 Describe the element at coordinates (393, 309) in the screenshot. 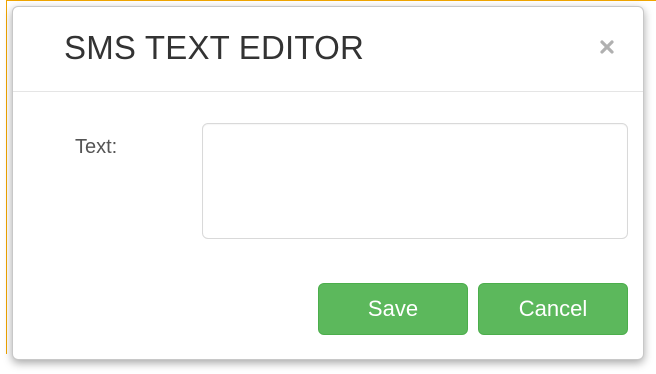

I see `save-button: Save` at that location.